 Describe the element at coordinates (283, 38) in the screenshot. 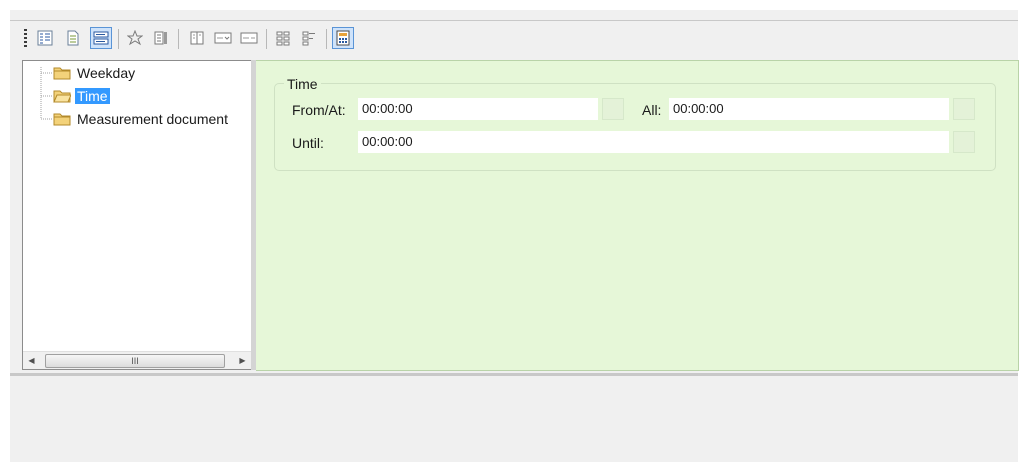

I see `grid-layout-icon` at that location.